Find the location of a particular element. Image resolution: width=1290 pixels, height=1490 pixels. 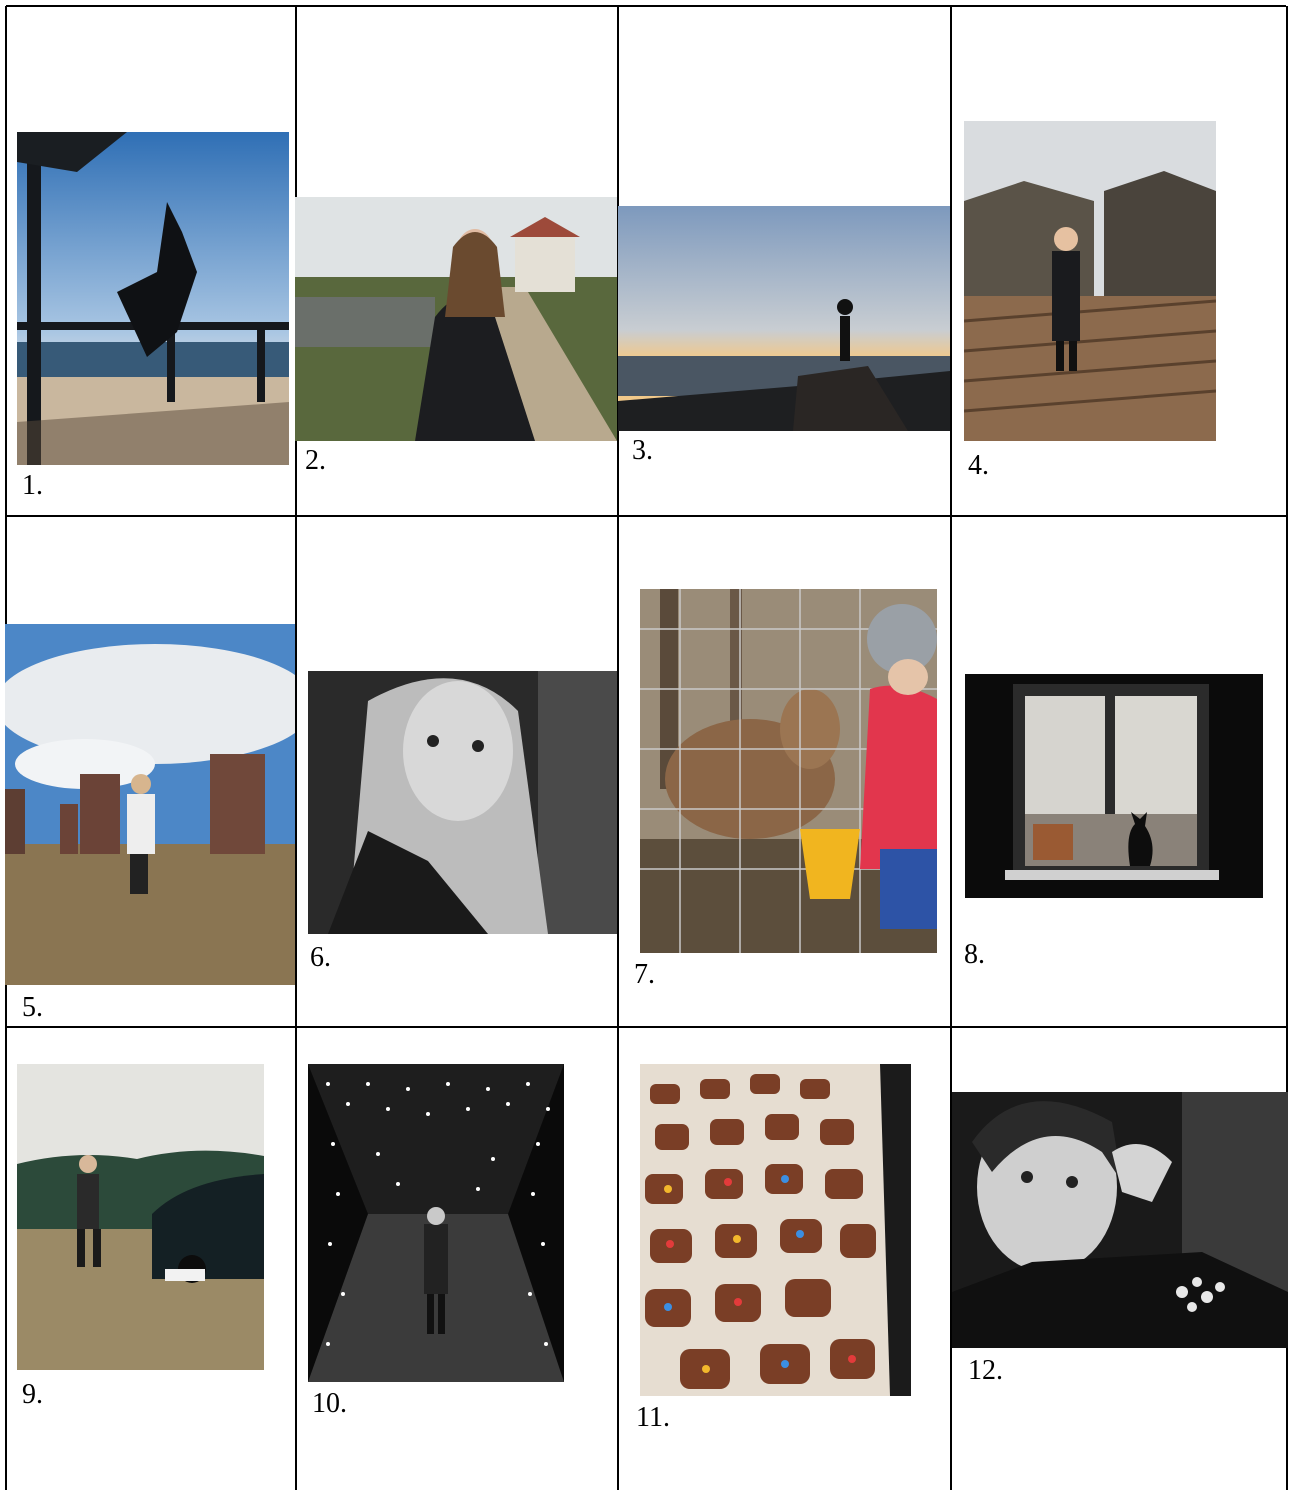

cat-in-window-photo is located at coordinates (1114, 786).